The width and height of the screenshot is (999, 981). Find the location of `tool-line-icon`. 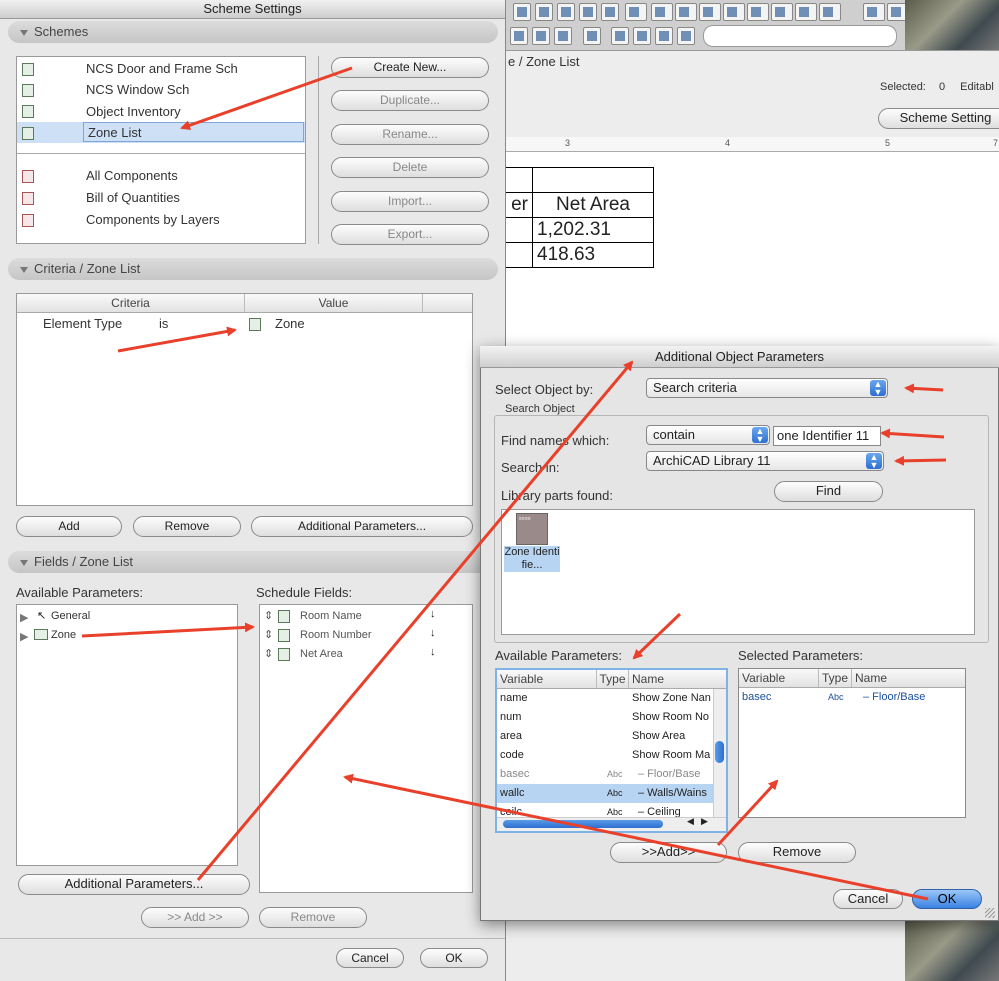

tool-line-icon is located at coordinates (662, 12).